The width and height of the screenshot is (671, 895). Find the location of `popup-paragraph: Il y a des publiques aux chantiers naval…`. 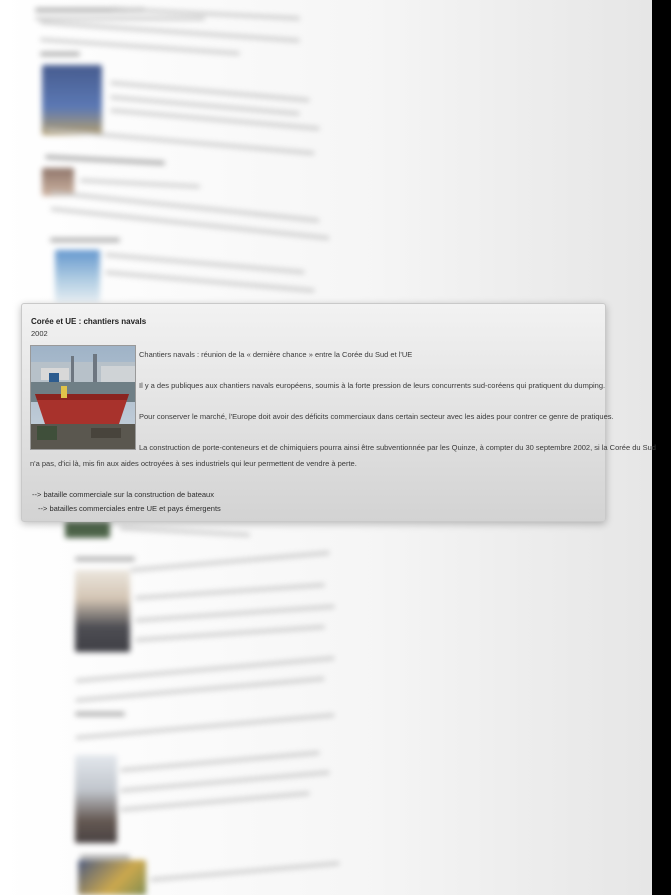

popup-paragraph: Il y a des publiques aux chantiers naval… is located at coordinates (372, 385).